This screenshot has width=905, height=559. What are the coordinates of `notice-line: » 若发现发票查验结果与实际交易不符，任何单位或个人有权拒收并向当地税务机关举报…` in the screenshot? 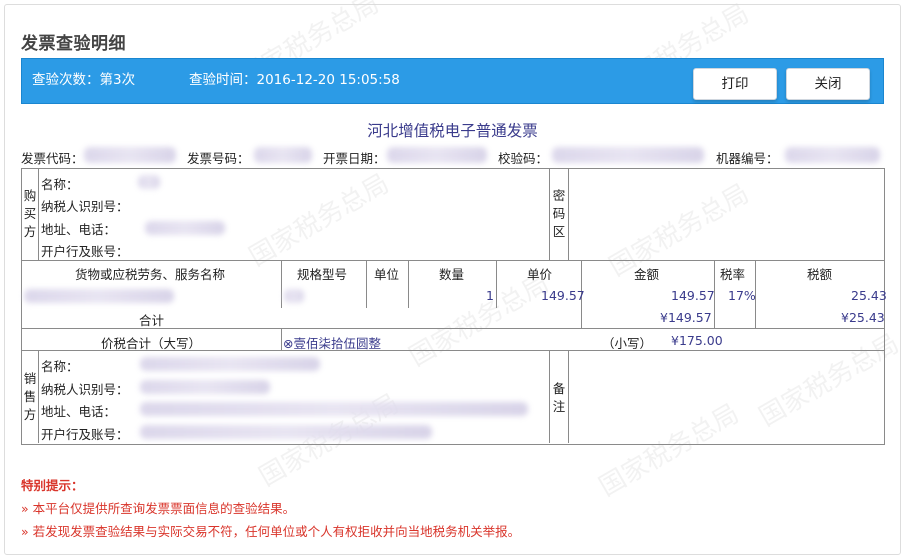 It's located at (271, 531).